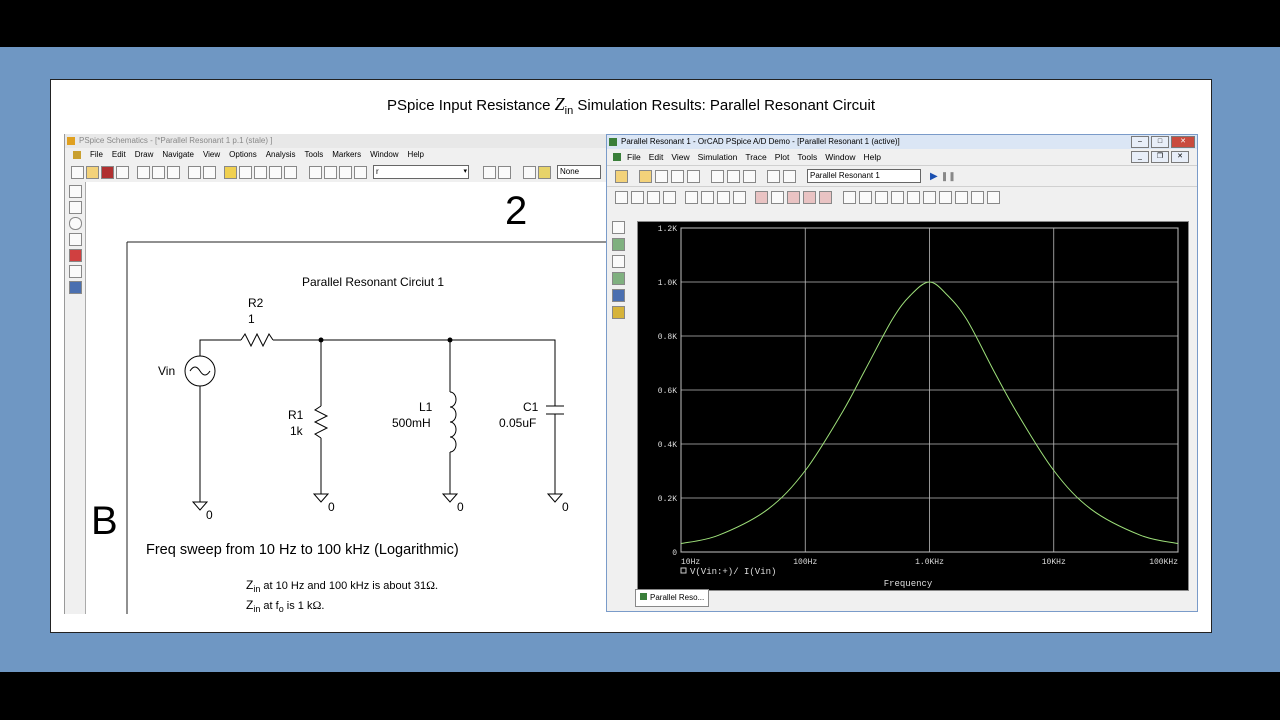  I want to click on cursor-peak-icon, so click(849, 197).